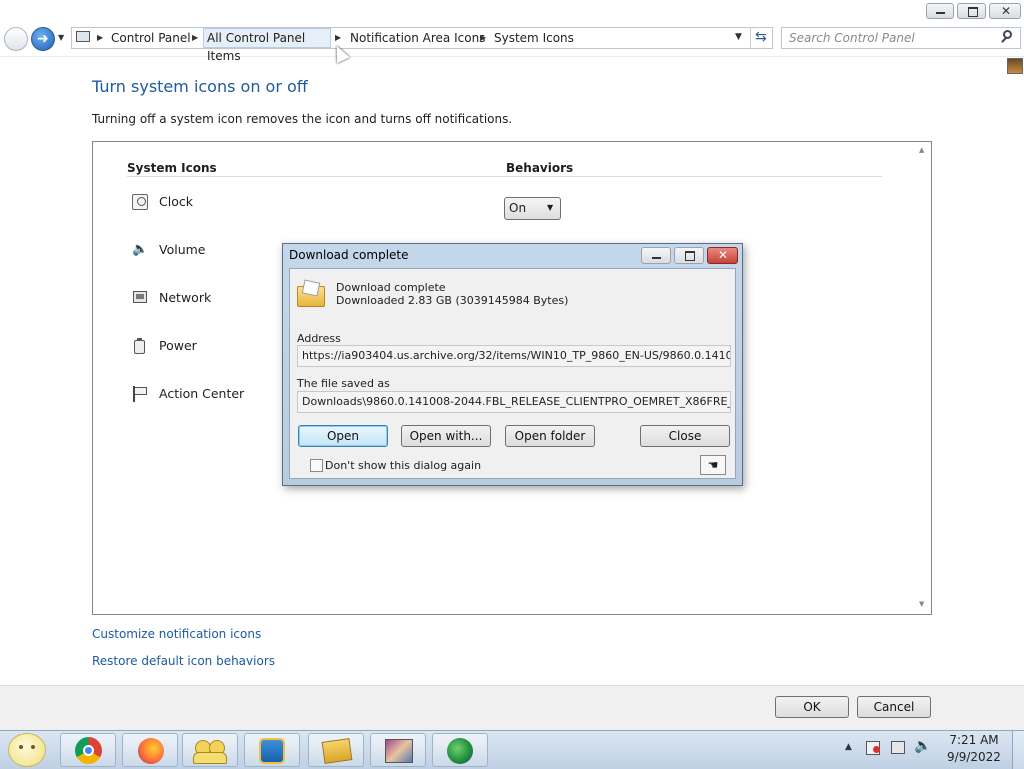  I want to click on dialog-heading: Download complete, so click(391, 287).